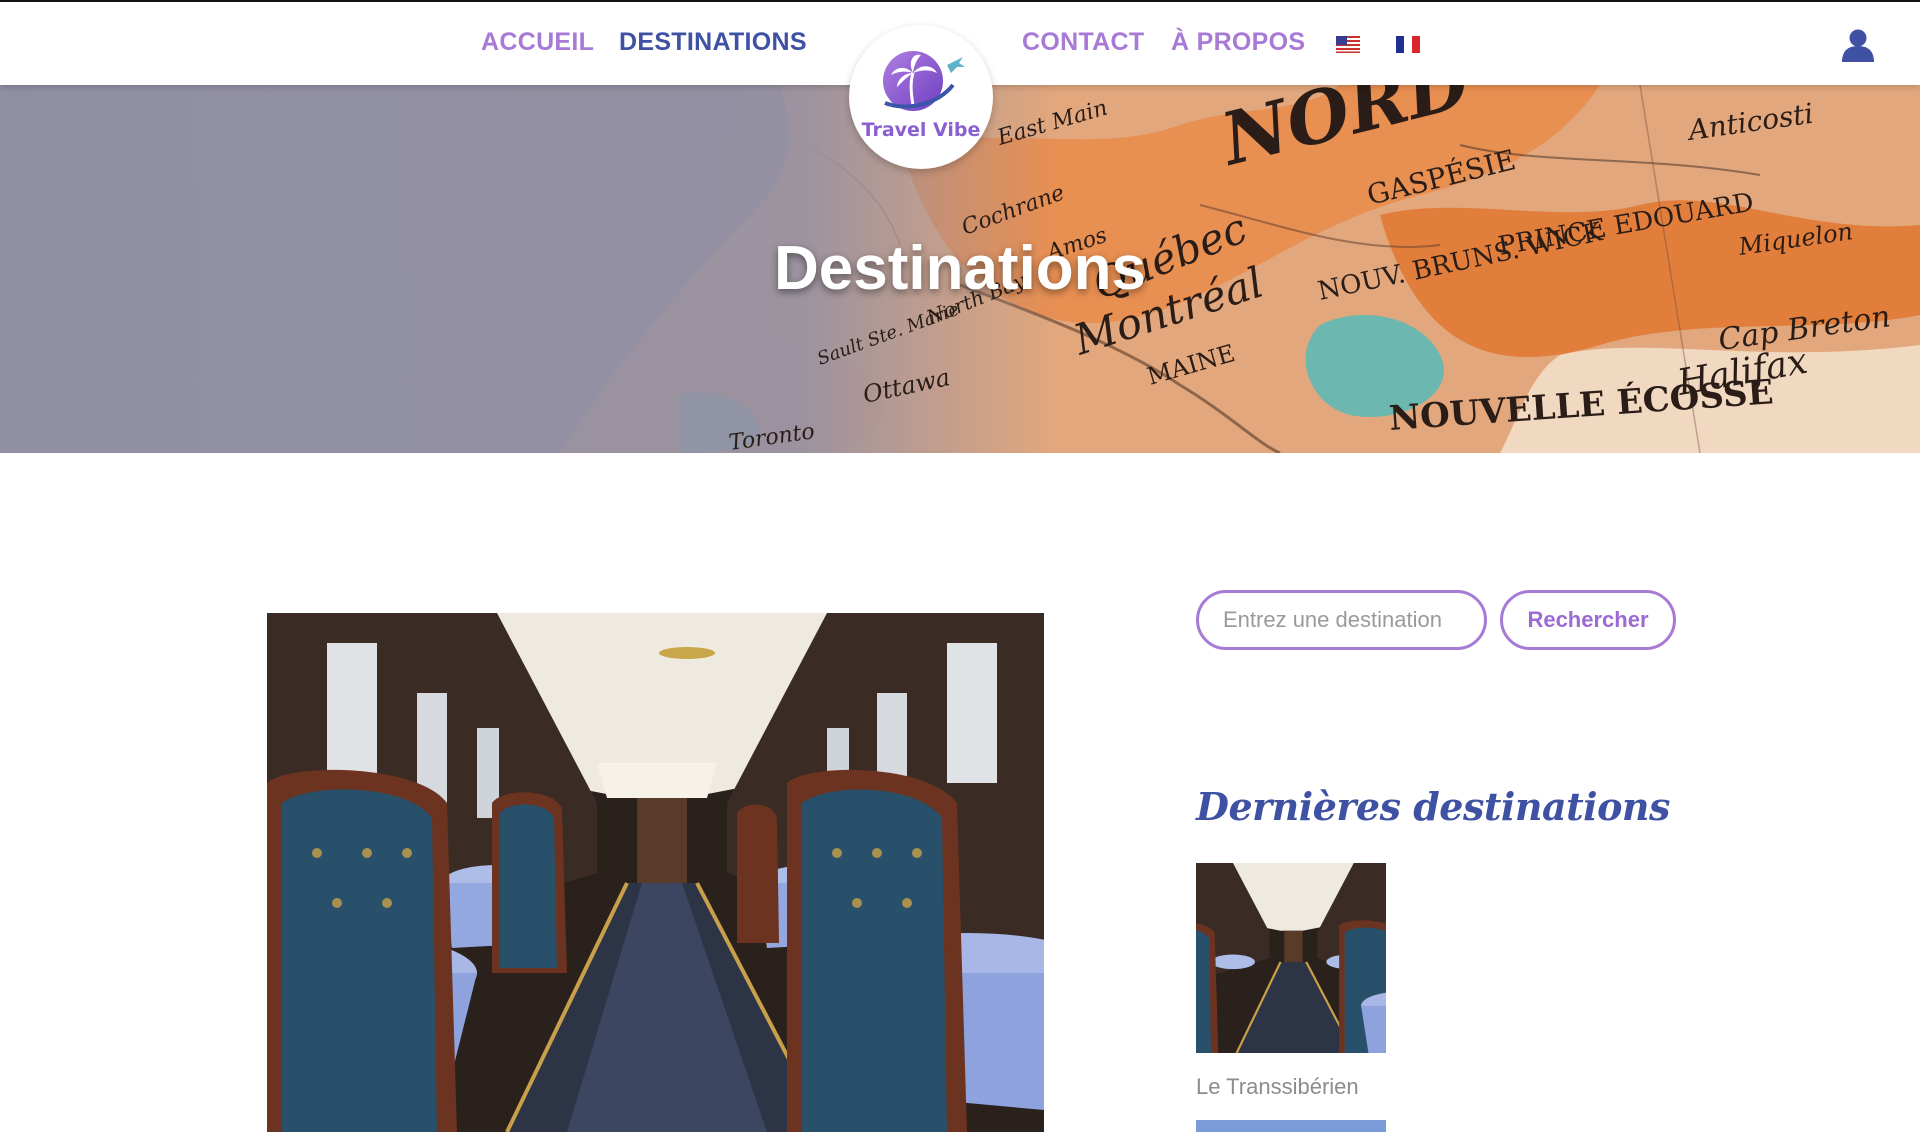 This screenshot has height=1132, width=1920. I want to click on train-dining-car-thumbnail-image, so click(1291, 958).